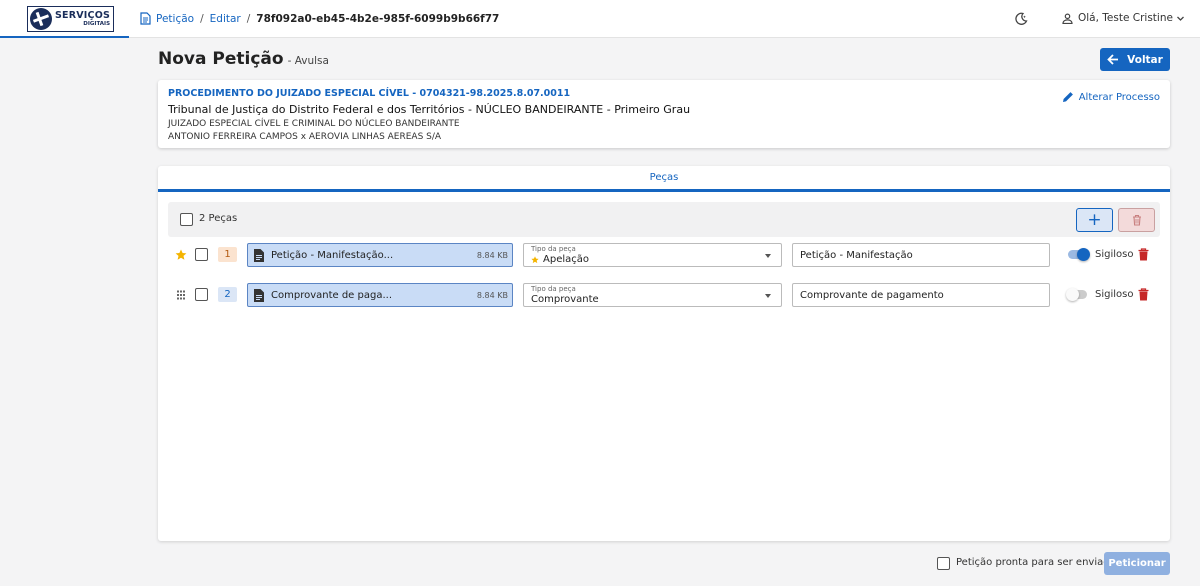 This screenshot has height=586, width=1200. What do you see at coordinates (1094, 220) in the screenshot?
I see `add-piece-button: +` at bounding box center [1094, 220].